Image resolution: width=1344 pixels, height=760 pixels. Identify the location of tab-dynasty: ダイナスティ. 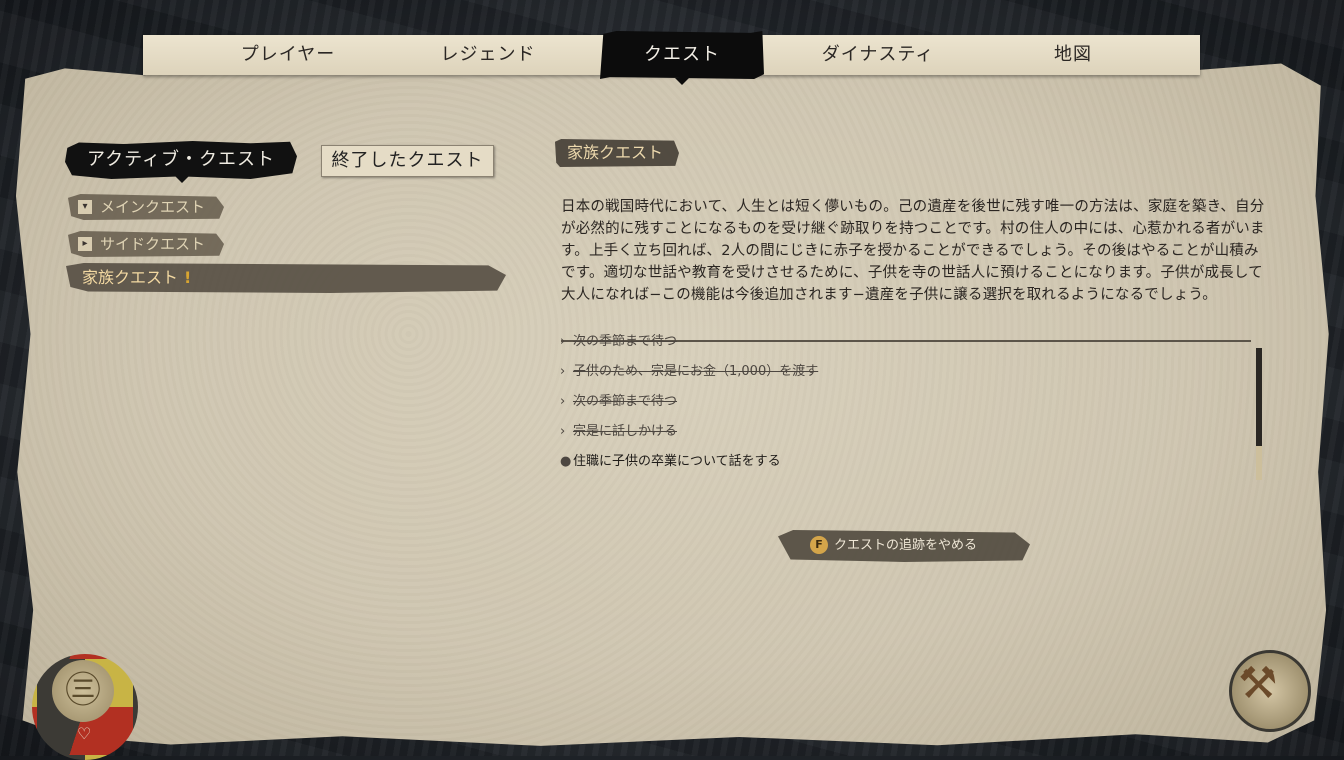
(878, 55).